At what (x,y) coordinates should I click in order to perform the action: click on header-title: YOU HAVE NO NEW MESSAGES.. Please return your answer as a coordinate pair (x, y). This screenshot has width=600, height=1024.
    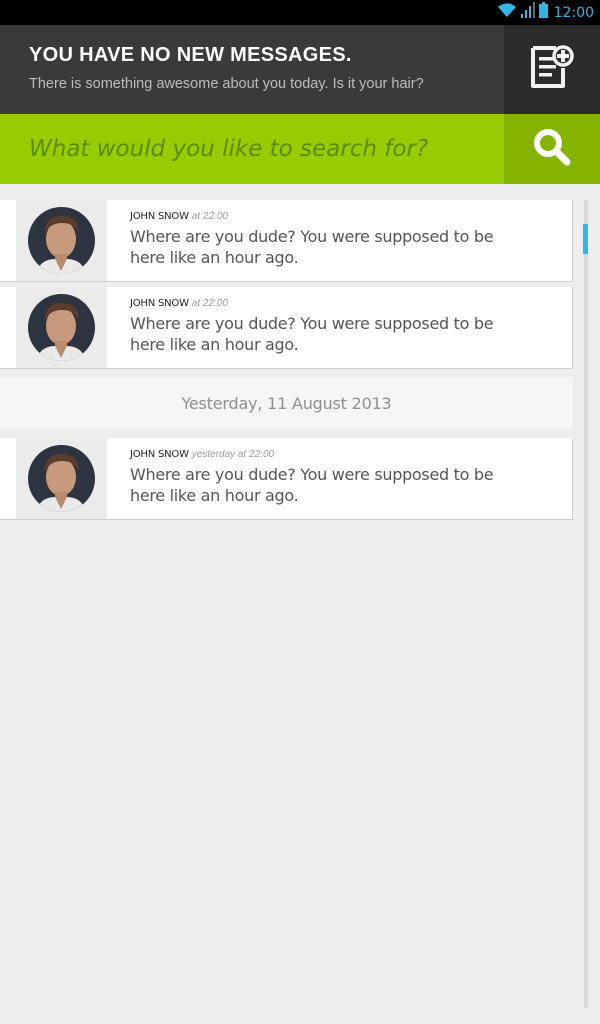
    Looking at the image, I should click on (190, 55).